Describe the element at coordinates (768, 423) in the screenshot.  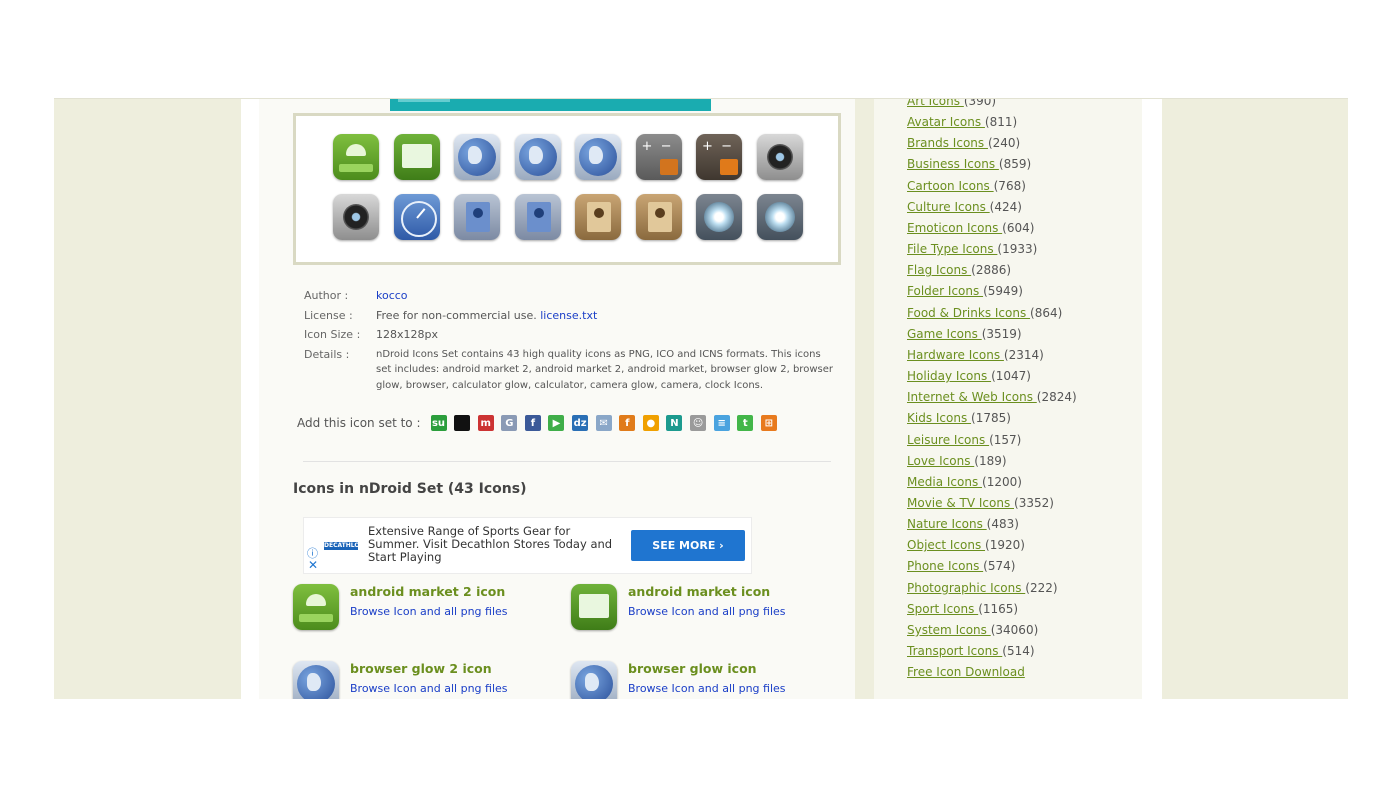
I see `windows-live-icon: ⊞` at that location.